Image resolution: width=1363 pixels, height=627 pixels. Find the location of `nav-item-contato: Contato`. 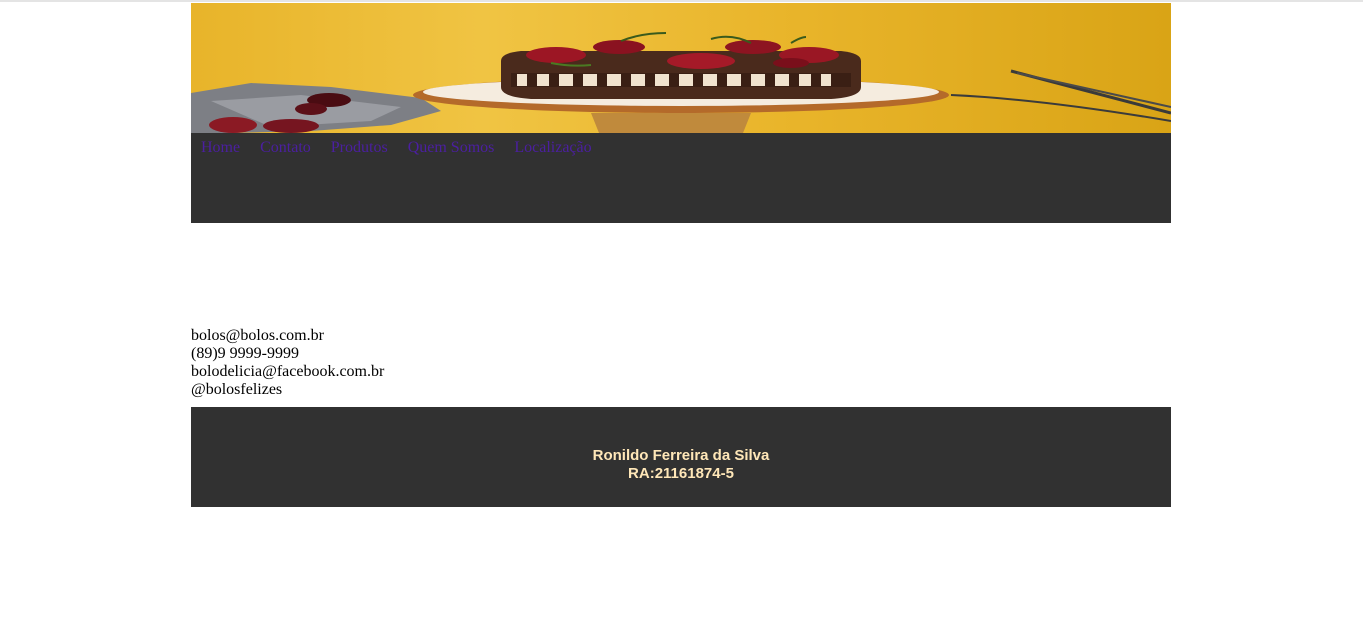

nav-item-contato: Contato is located at coordinates (285, 148).